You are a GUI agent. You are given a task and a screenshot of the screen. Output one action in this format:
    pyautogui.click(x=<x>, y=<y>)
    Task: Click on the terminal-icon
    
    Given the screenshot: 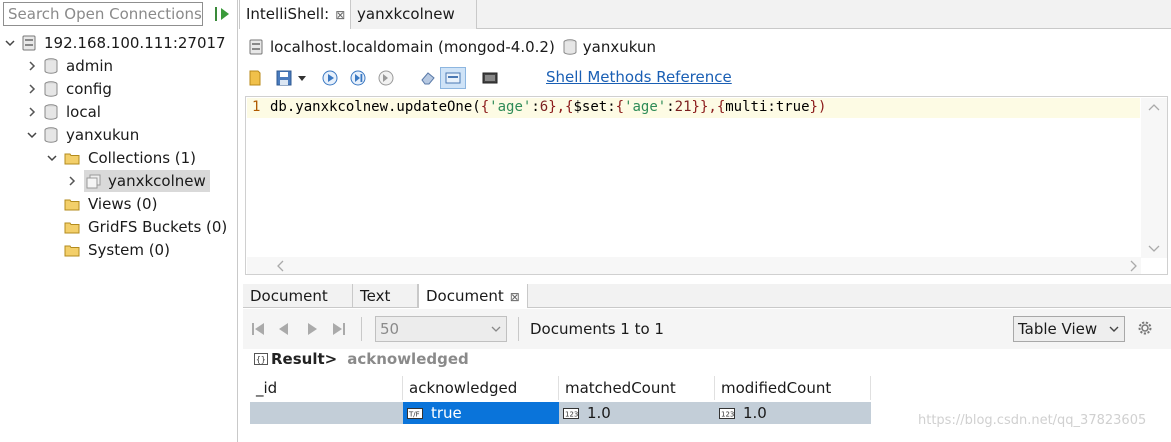 What is the action you would take?
    pyautogui.click(x=490, y=78)
    